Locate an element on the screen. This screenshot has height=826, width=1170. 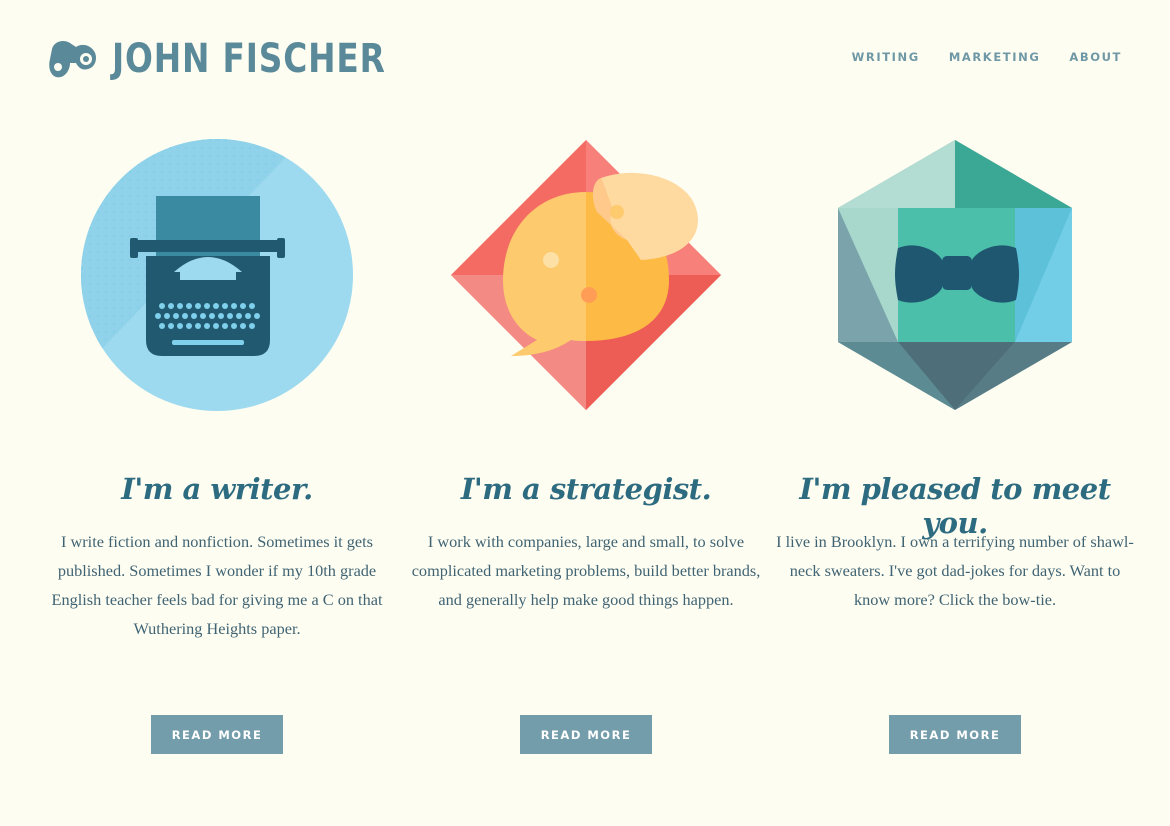
meet-read-more-button: READ MORE is located at coordinates (955, 734).